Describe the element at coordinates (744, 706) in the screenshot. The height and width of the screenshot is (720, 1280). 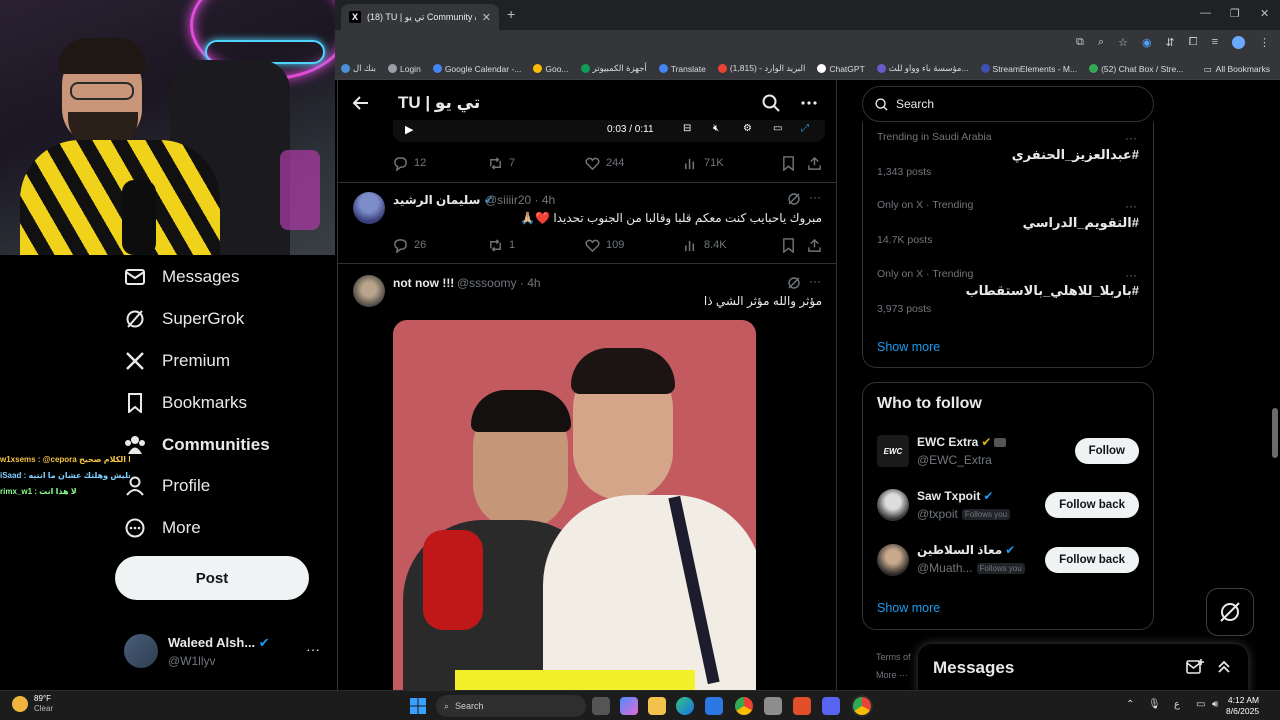
I see `chrome-icon` at that location.